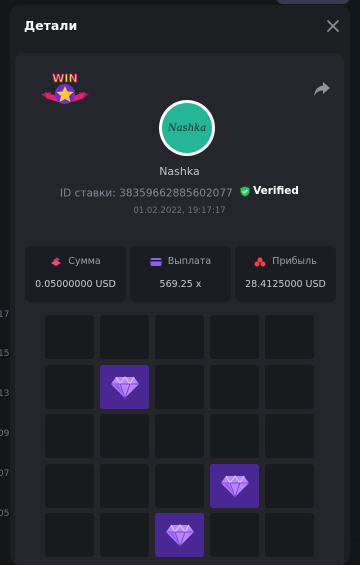 The height and width of the screenshot is (565, 360). What do you see at coordinates (285, 284) in the screenshot?
I see `stat-profit-value: 28.4125000 USD` at bounding box center [285, 284].